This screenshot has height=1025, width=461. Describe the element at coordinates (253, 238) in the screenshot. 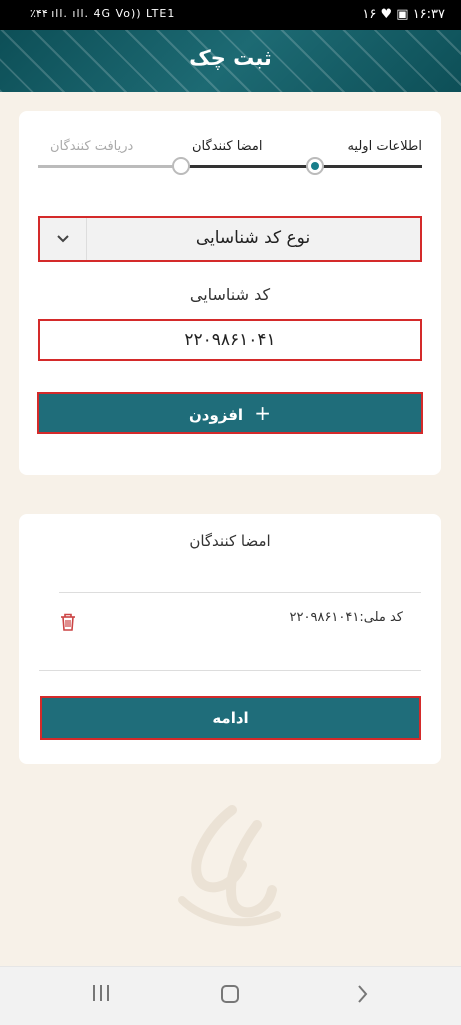

I see `id-type-value: نوع کد شناسایی` at that location.